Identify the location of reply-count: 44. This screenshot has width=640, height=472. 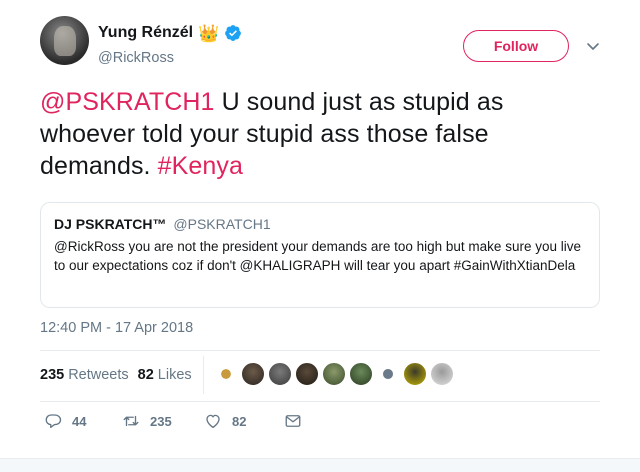
(79, 421).